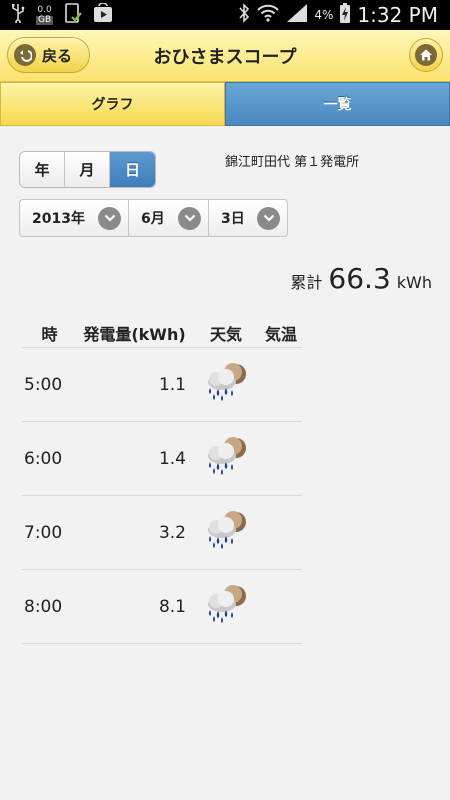 This screenshot has height=800, width=450. What do you see at coordinates (280, 334) in the screenshot?
I see `header-temperature: 気温` at bounding box center [280, 334].